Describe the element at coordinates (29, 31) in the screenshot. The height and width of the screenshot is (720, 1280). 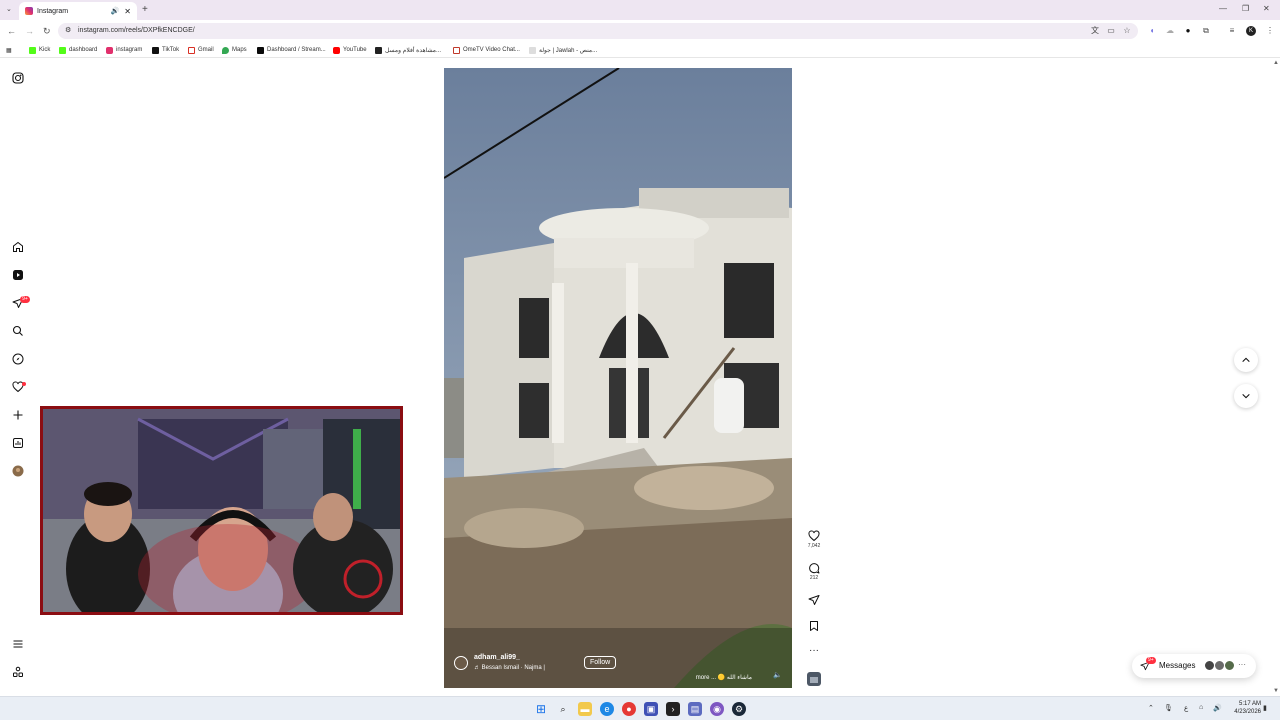
I see `forward-icon: →` at that location.